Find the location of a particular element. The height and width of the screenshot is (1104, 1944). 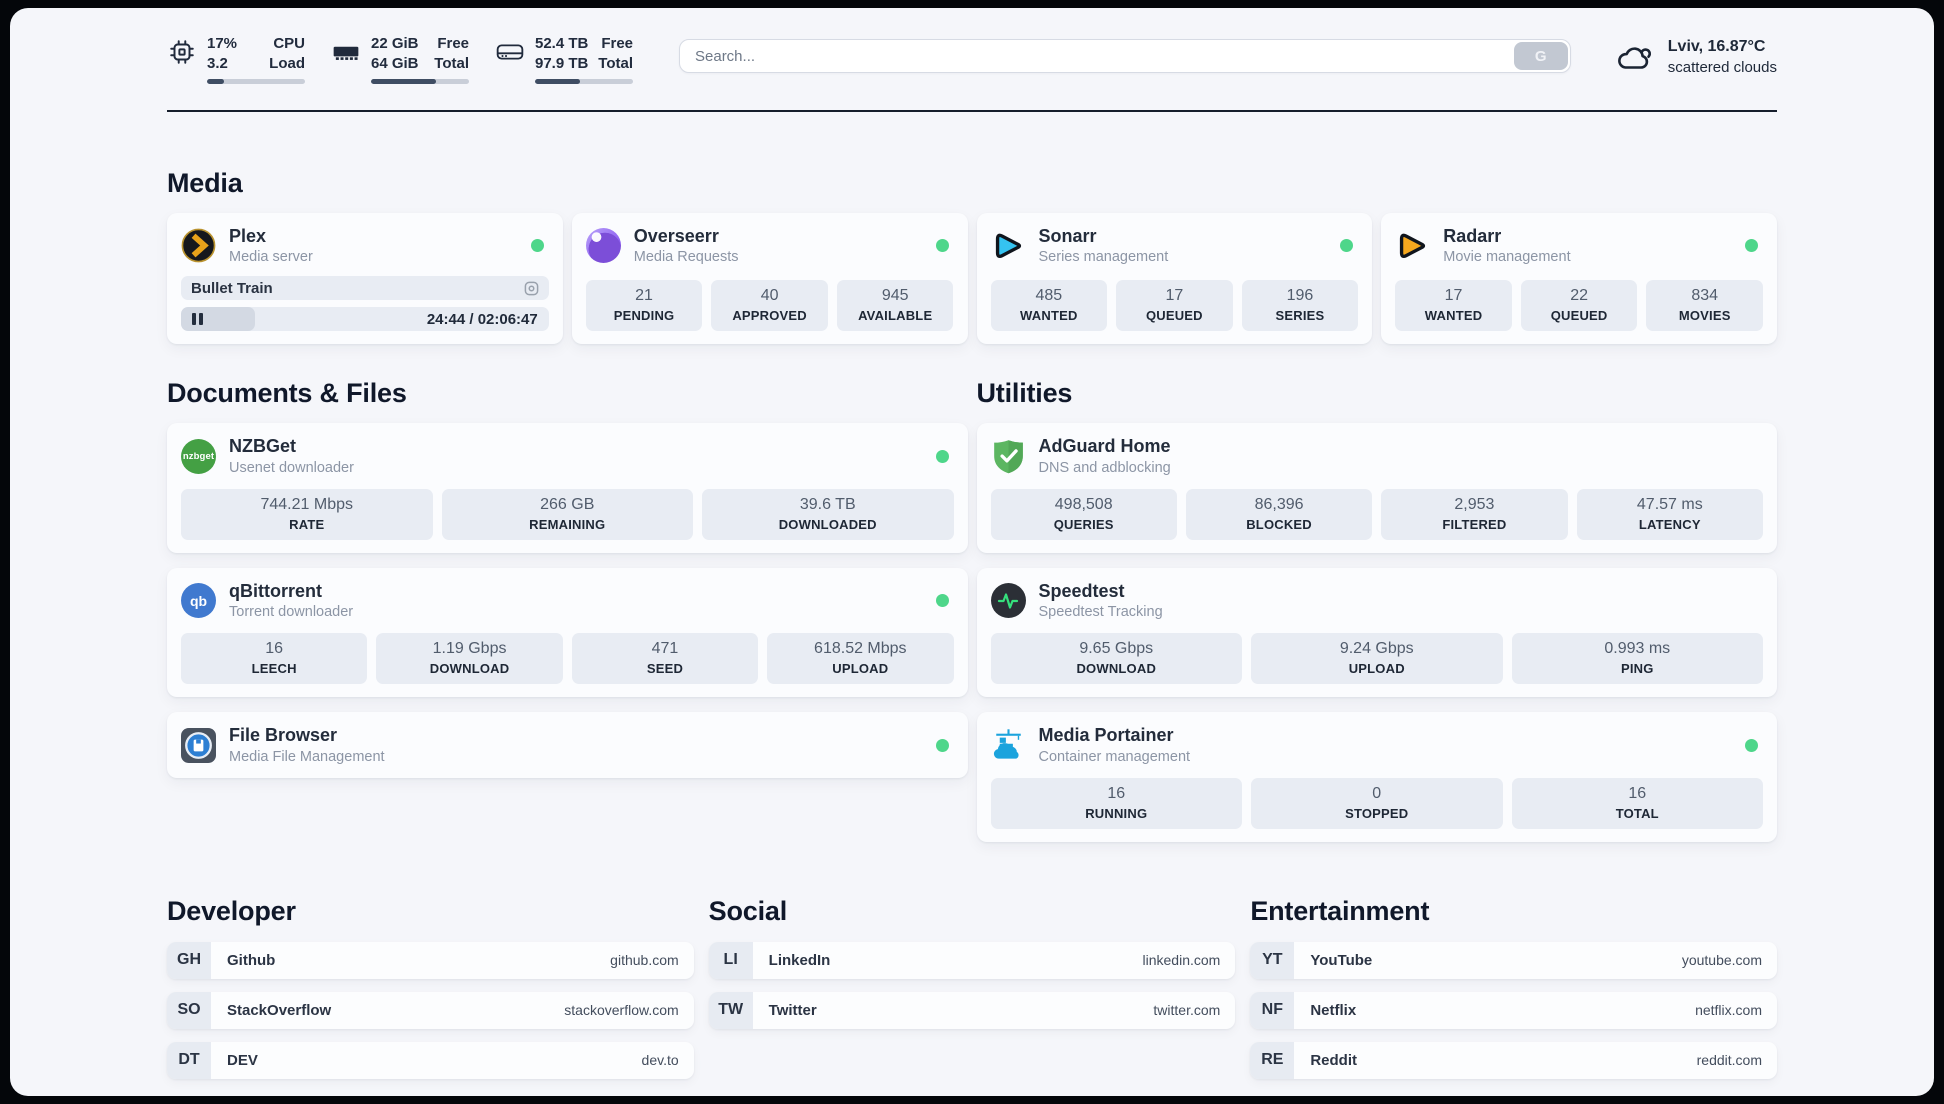

cpu-percent: 17% is located at coordinates (222, 43).